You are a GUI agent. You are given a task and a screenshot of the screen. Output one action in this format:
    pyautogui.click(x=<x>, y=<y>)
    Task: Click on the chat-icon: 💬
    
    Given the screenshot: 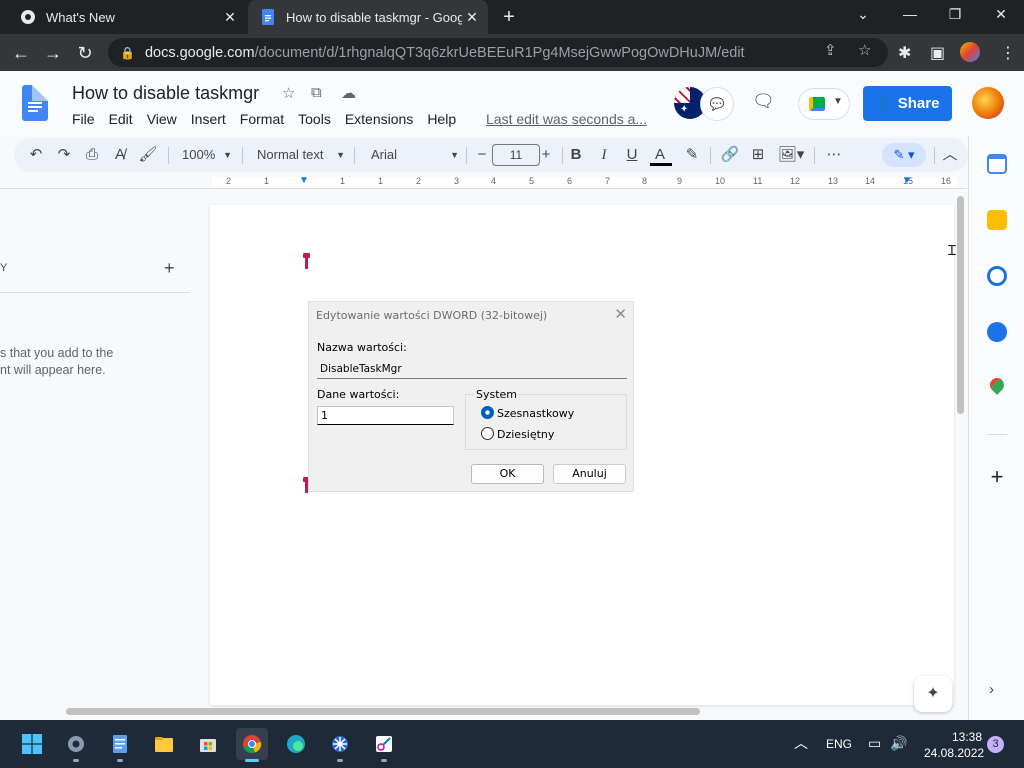 What is the action you would take?
    pyautogui.click(x=717, y=104)
    